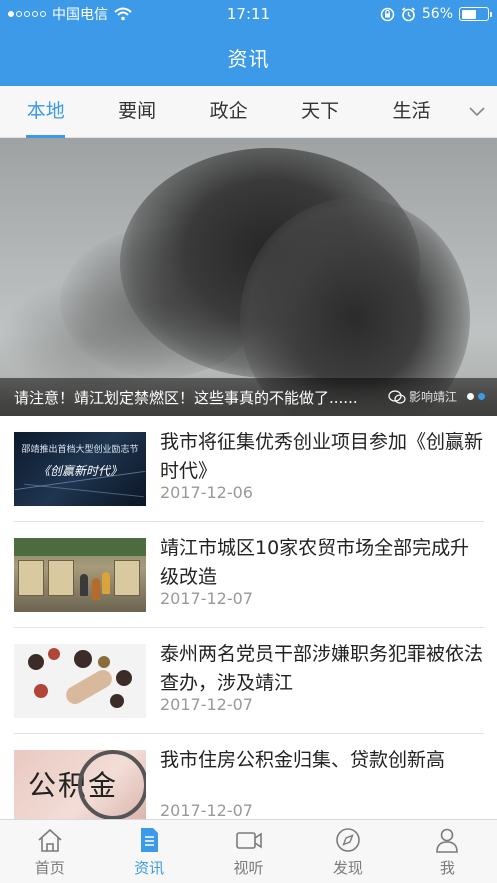  What do you see at coordinates (397, 396) in the screenshot?
I see `wechat-icon` at bounding box center [397, 396].